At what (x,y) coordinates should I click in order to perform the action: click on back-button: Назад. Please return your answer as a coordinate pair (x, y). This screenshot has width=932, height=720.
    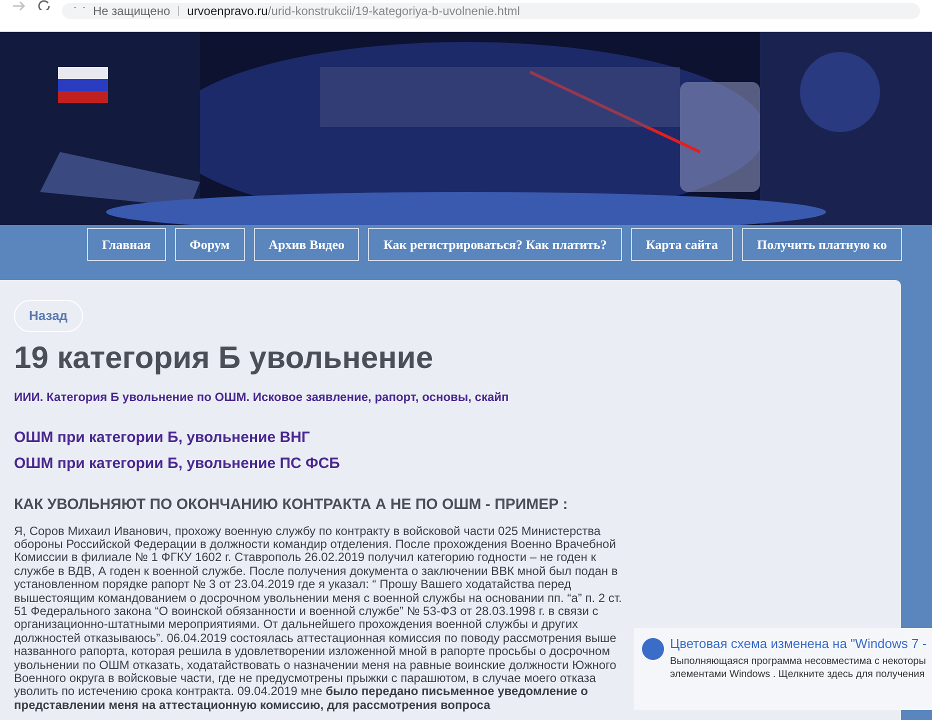
    Looking at the image, I should click on (48, 316).